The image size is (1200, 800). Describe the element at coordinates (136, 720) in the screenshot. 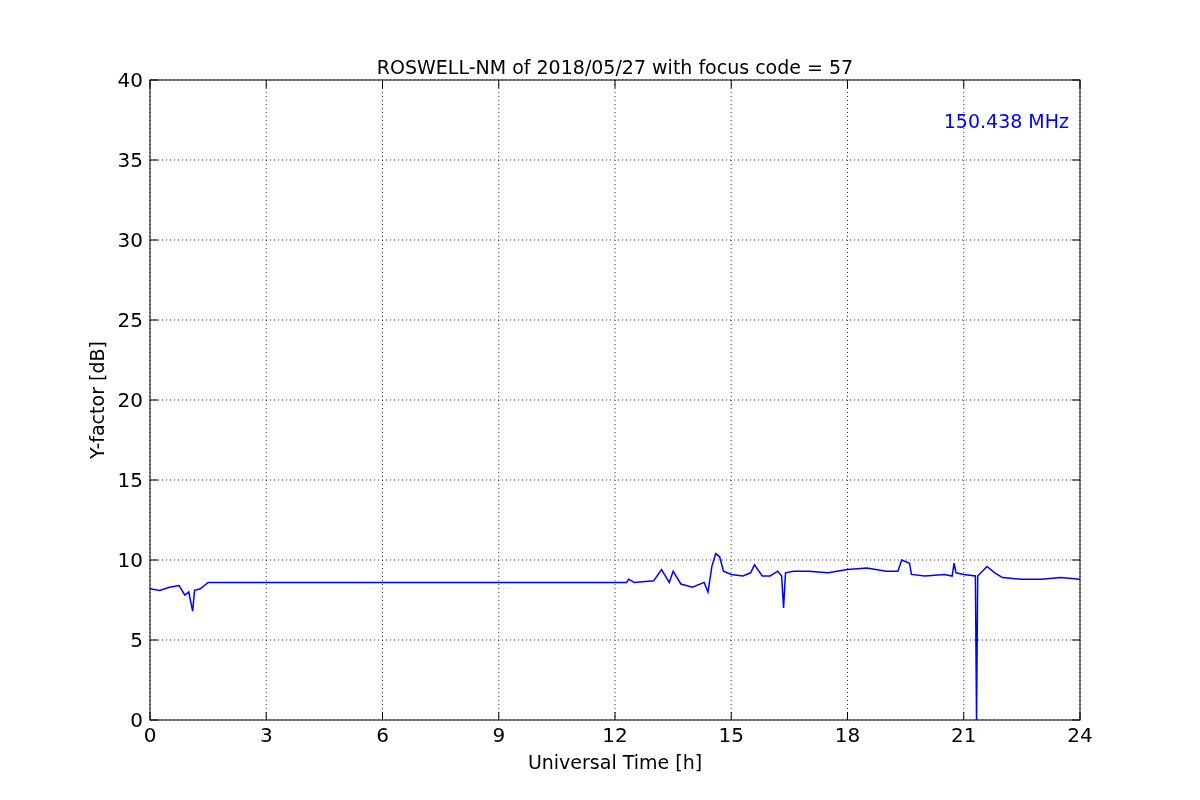

I see `y-tick-label: 0` at that location.